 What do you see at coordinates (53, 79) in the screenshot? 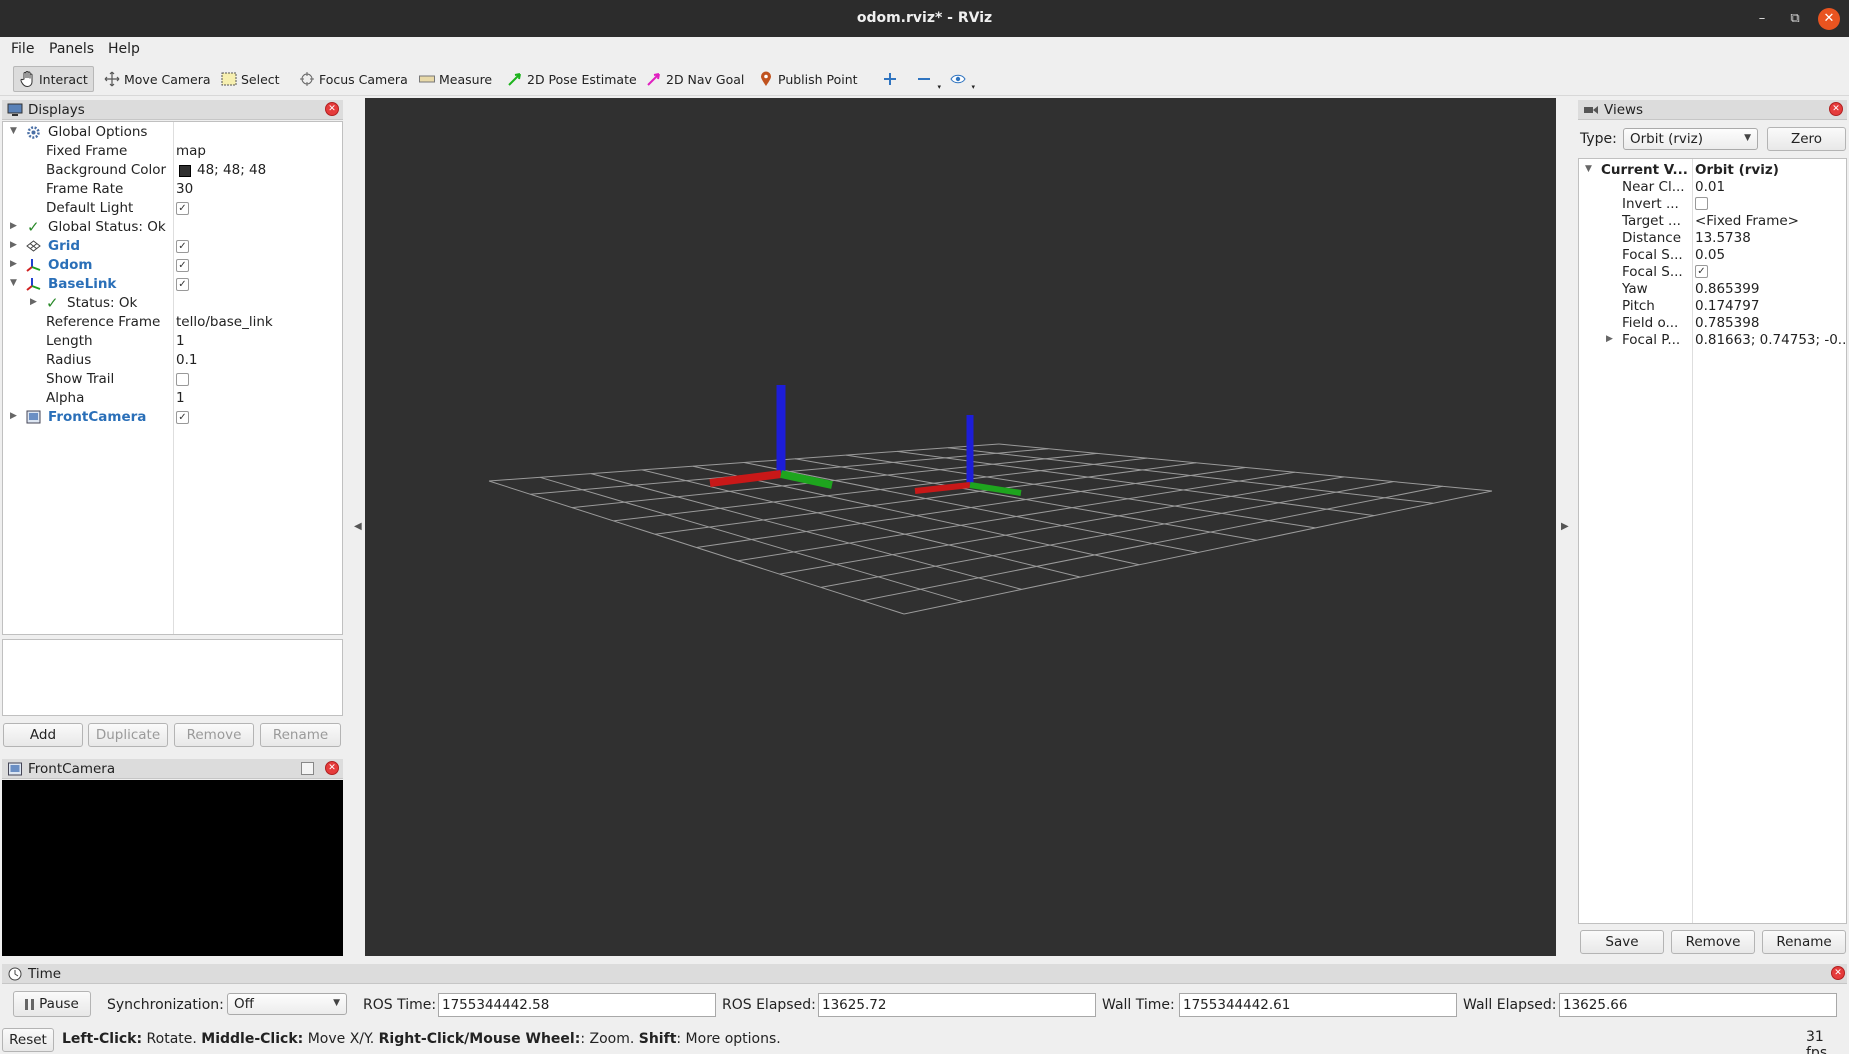
I see `interact-tool-button: Interact` at bounding box center [53, 79].